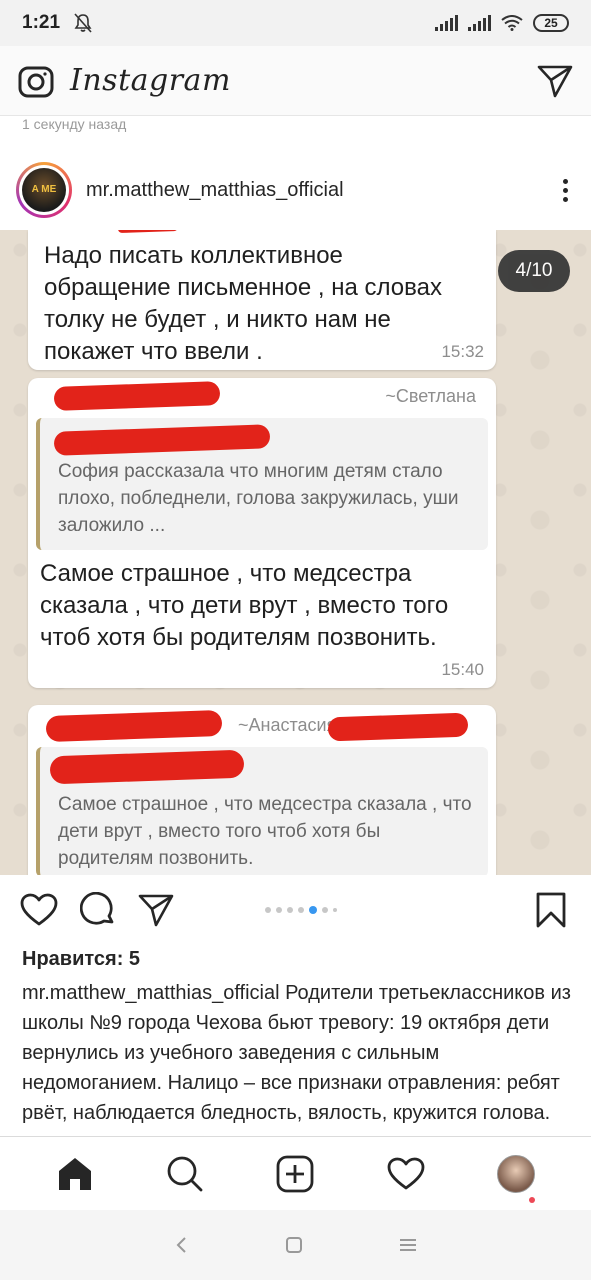 The height and width of the screenshot is (1280, 591). Describe the element at coordinates (512, 23) in the screenshot. I see `wifi-icon` at that location.